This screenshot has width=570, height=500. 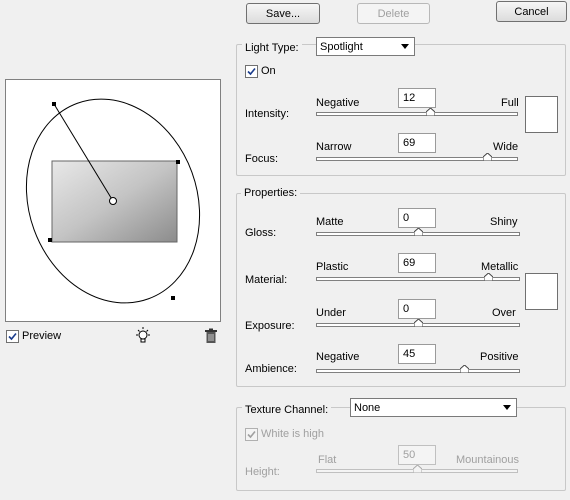 I want to click on light-handle-left, so click(x=50, y=240).